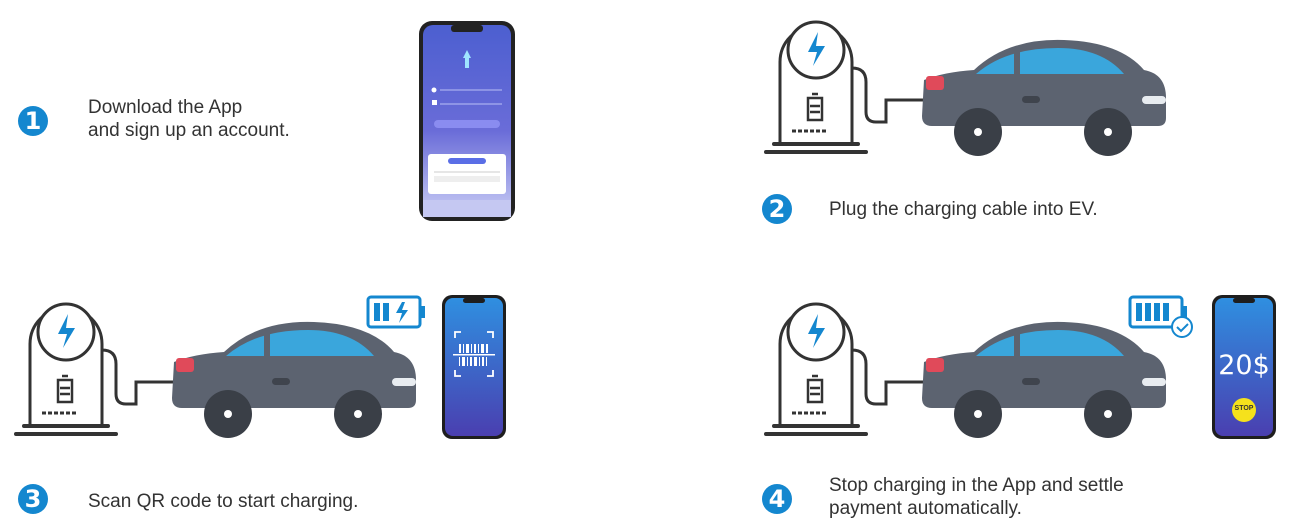 The width and height of the screenshot is (1308, 529). What do you see at coordinates (189, 119) in the screenshot?
I see `step-1-text: Download the App and sign up an account.` at bounding box center [189, 119].